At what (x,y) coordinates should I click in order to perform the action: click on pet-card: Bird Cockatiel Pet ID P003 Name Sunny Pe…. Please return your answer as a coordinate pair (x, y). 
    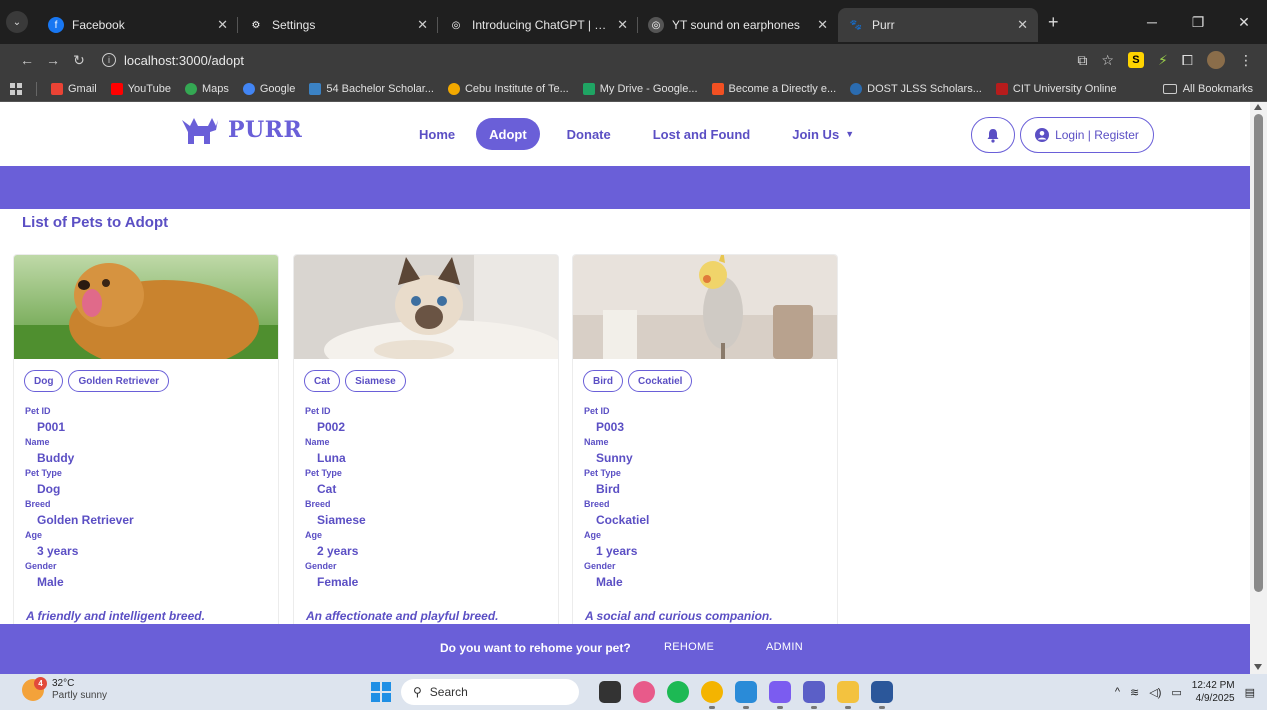
    Looking at the image, I should click on (705, 444).